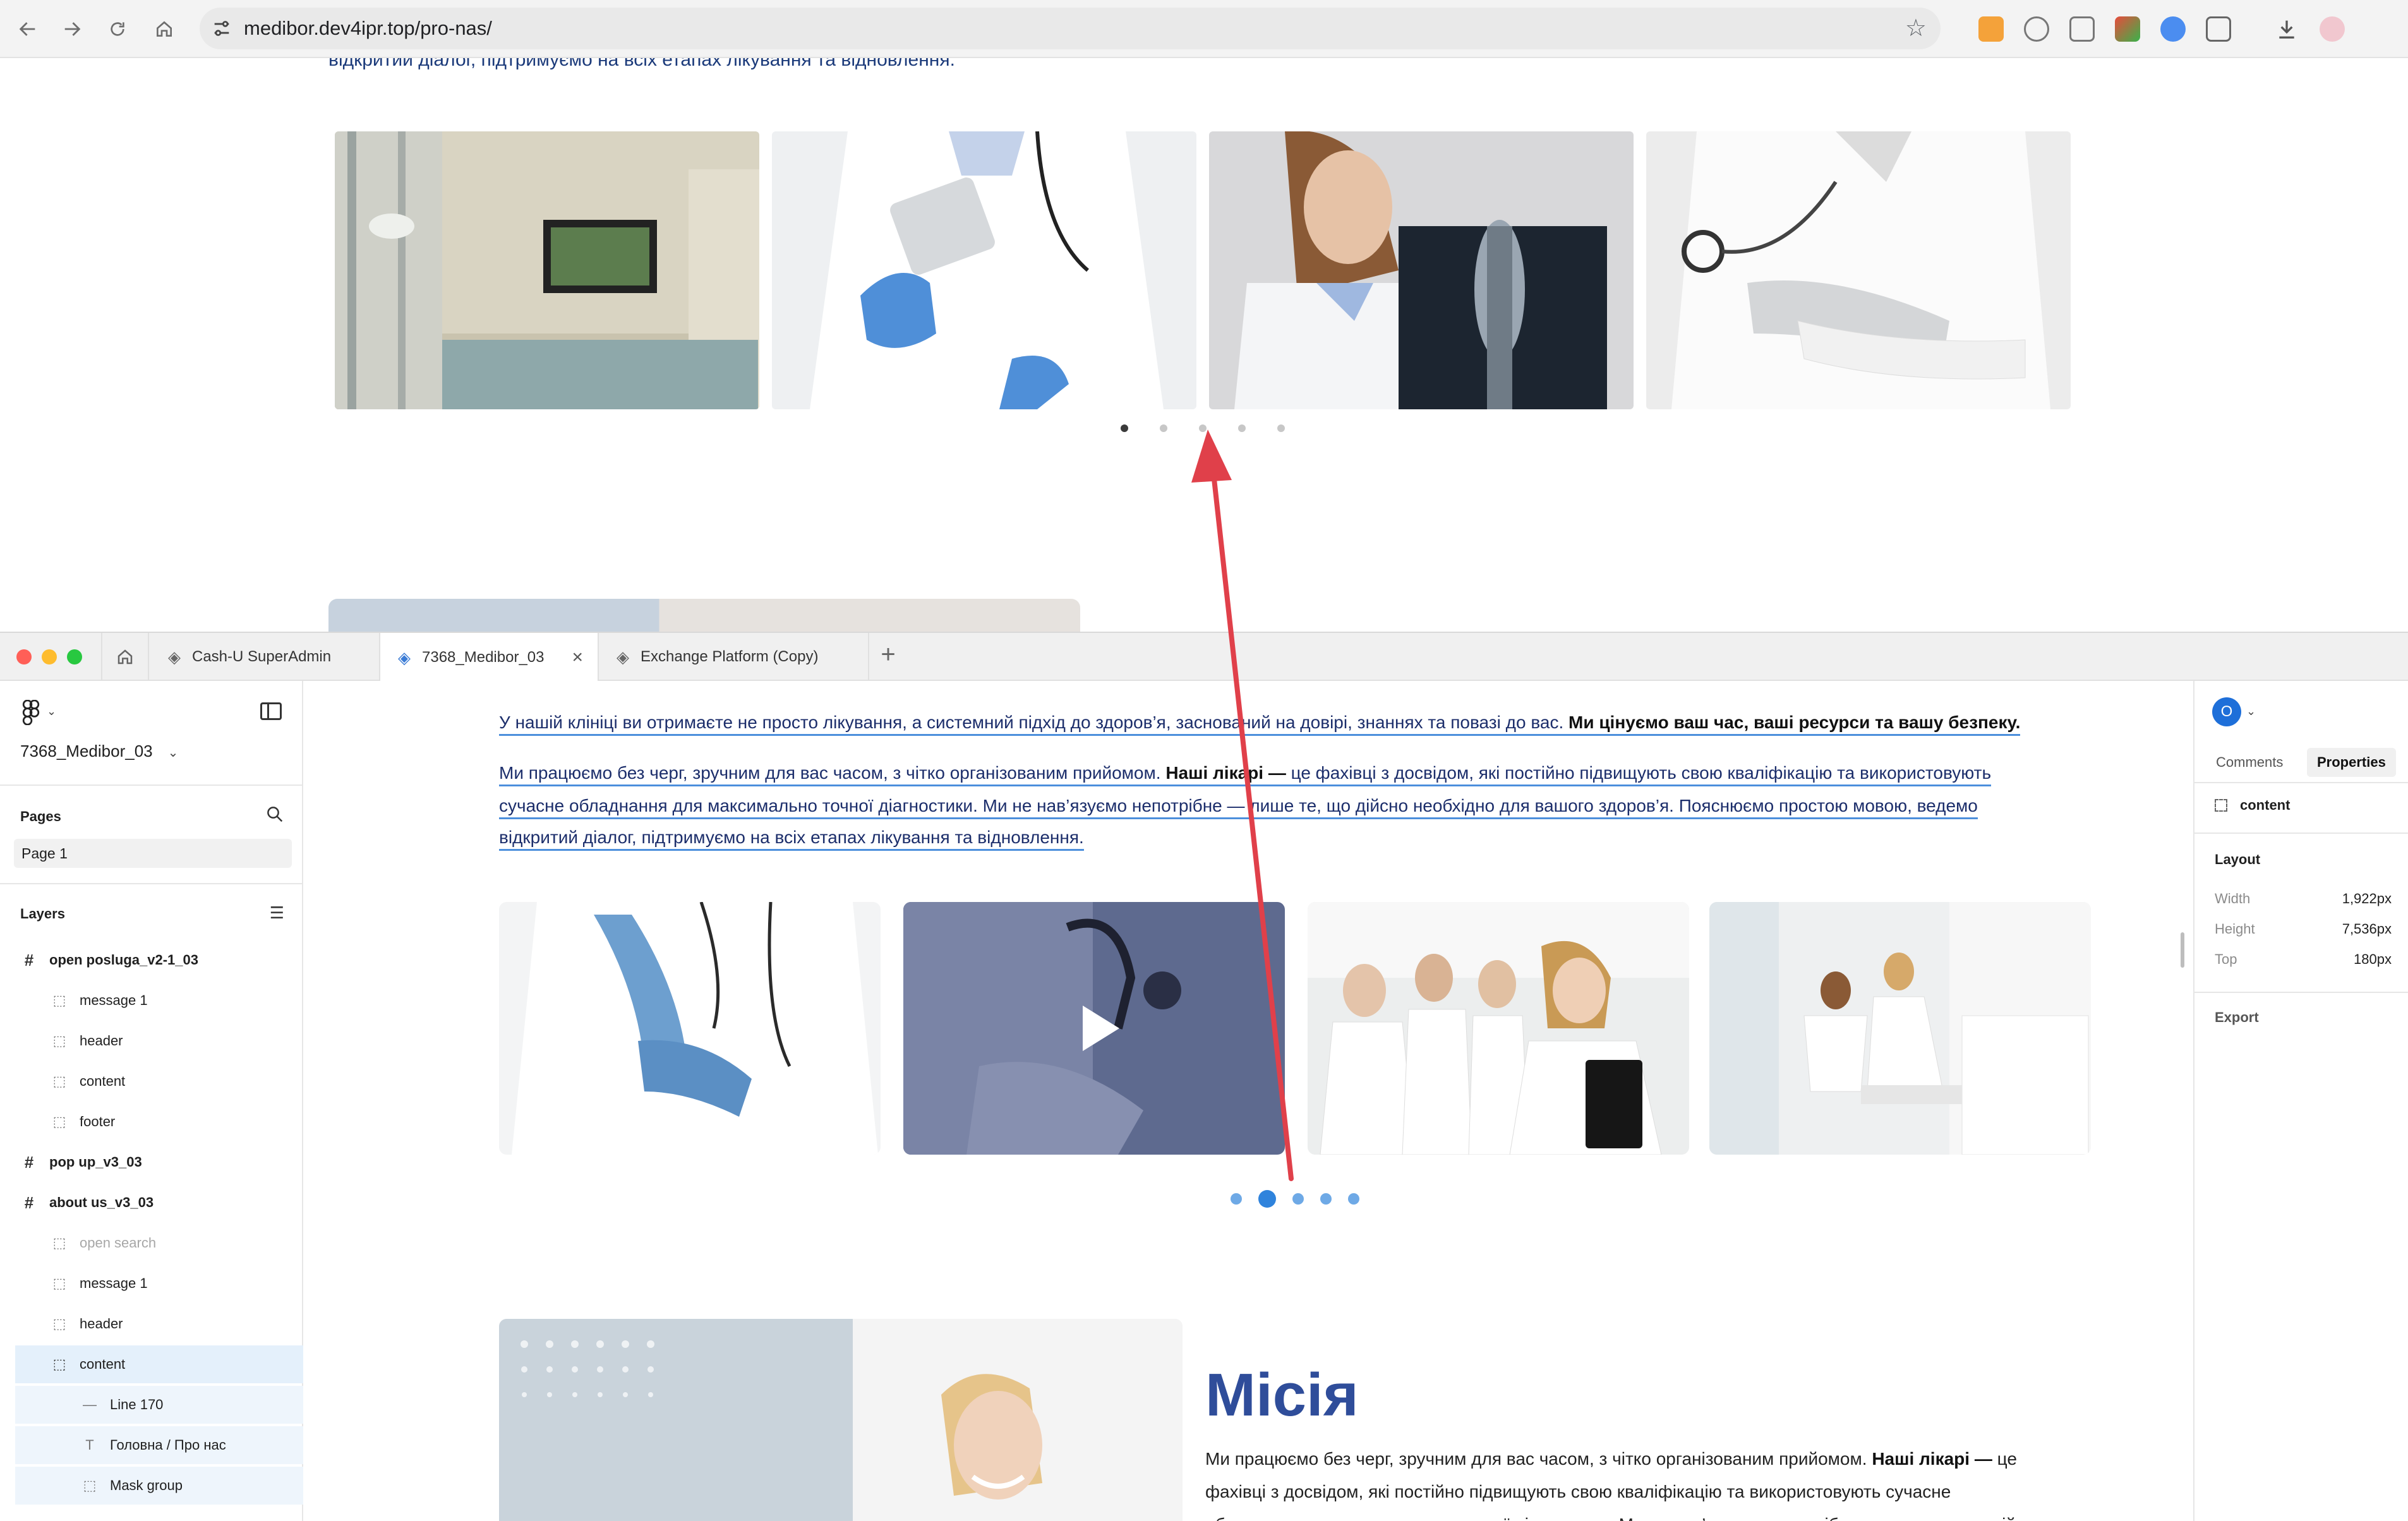  Describe the element at coordinates (49, 656) in the screenshot. I see `minimize-window-button` at that location.